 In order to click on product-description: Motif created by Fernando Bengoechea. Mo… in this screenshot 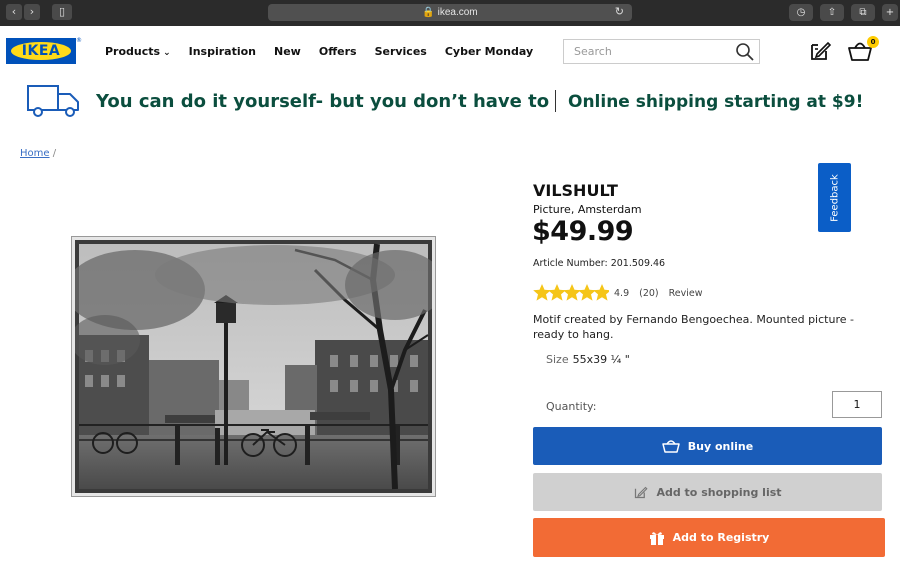, I will do `click(693, 327)`.